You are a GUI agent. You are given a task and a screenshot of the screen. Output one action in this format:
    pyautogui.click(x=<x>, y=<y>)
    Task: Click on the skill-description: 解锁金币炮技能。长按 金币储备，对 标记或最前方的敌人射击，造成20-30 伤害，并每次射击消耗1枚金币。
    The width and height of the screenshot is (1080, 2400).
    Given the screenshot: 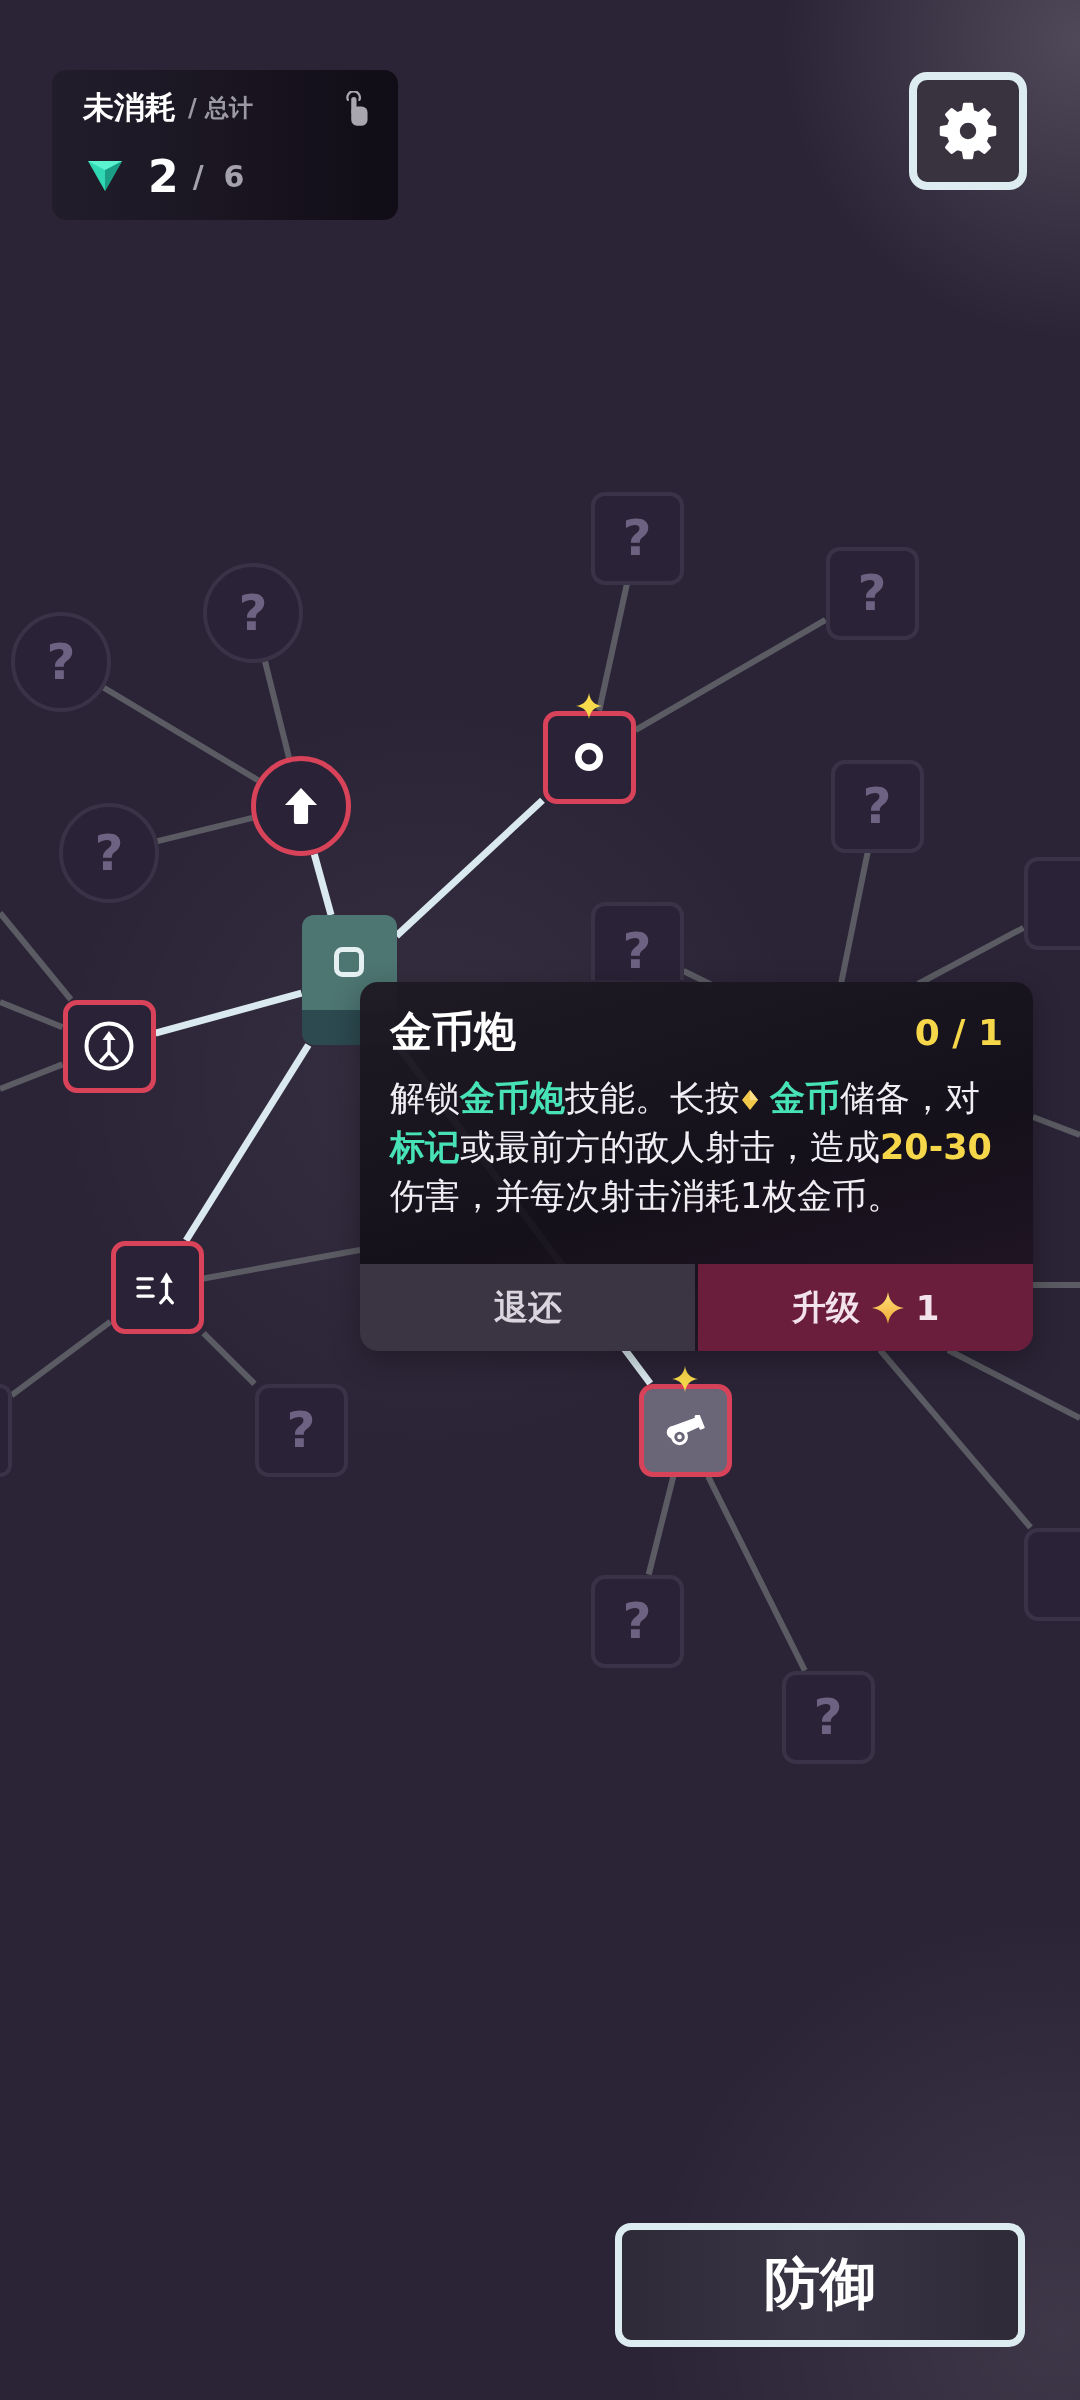 What is the action you would take?
    pyautogui.click(x=691, y=1147)
    